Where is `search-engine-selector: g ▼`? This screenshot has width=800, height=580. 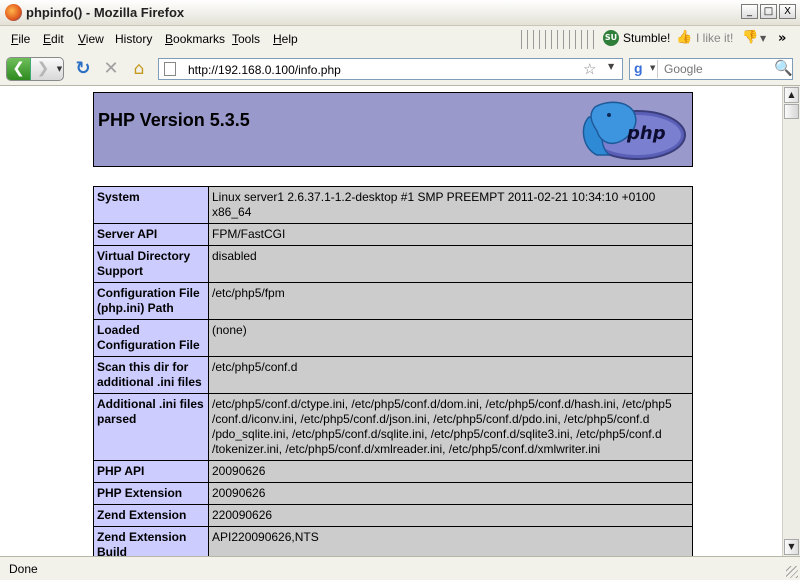 search-engine-selector: g ▼ is located at coordinates (645, 69).